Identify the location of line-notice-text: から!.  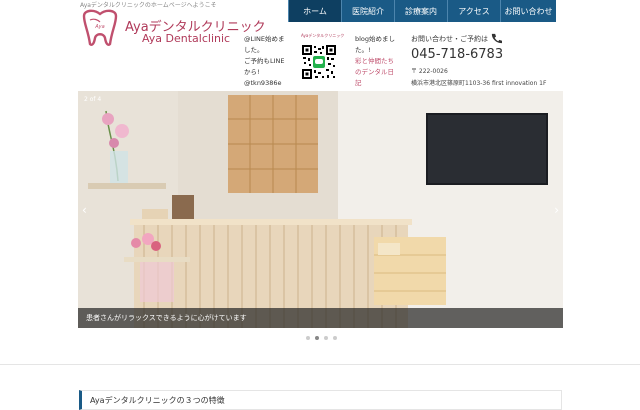
(252, 72).